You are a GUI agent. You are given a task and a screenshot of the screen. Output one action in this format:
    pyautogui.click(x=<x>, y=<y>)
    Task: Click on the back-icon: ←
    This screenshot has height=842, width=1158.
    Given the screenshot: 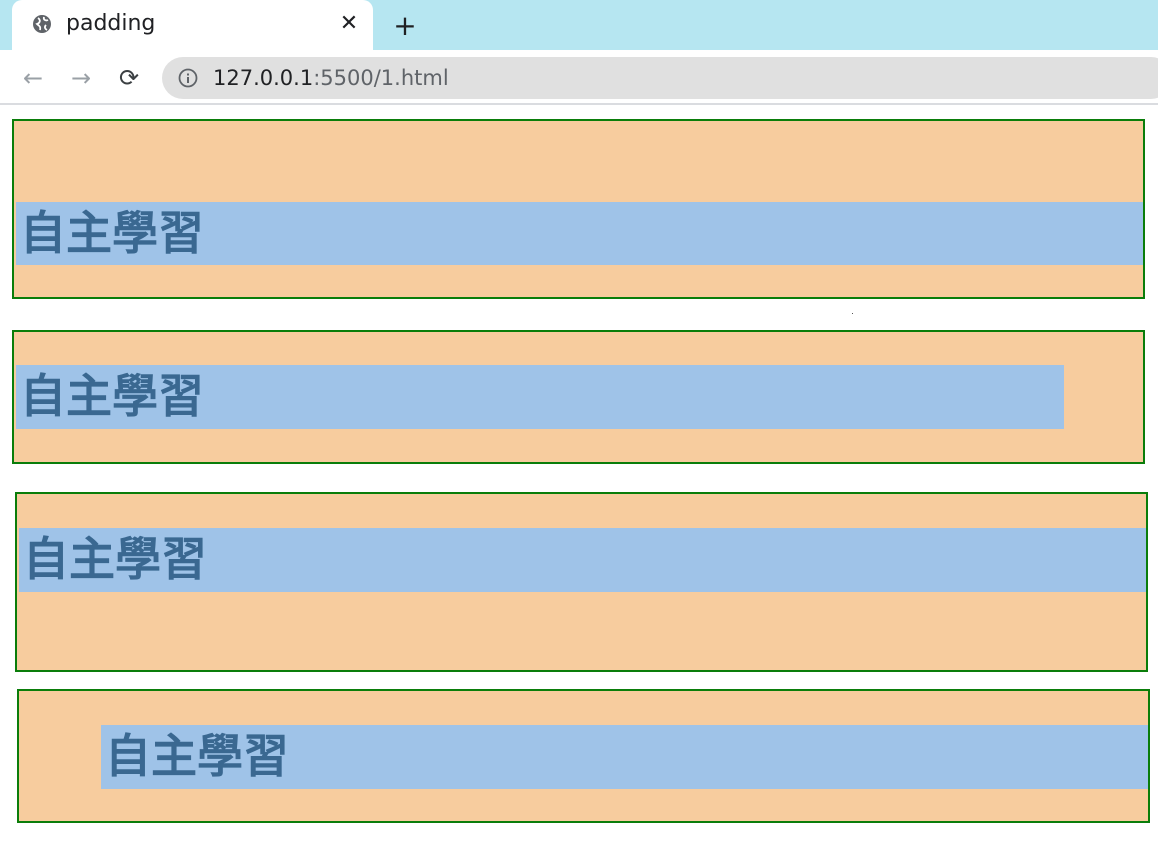 What is the action you would take?
    pyautogui.click(x=33, y=78)
    